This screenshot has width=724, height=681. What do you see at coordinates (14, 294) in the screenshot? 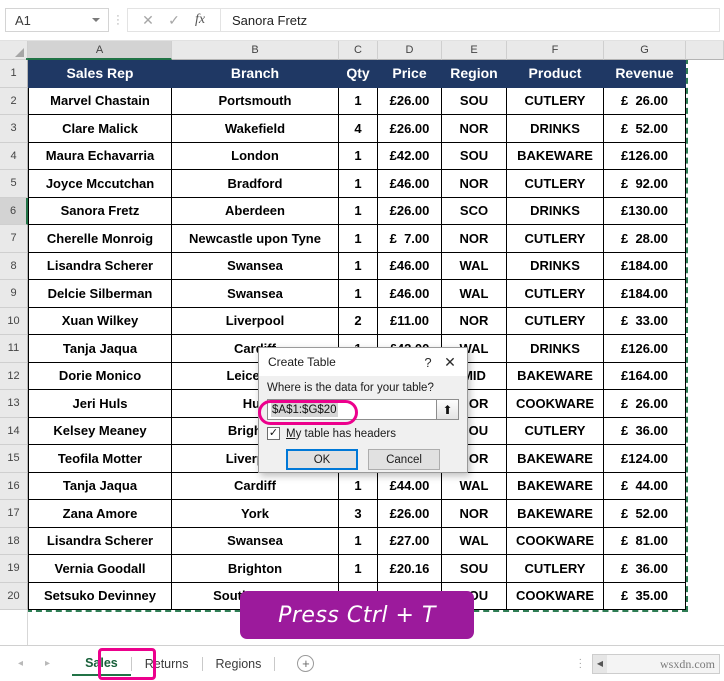
I see `row-header-9: 9` at bounding box center [14, 294].